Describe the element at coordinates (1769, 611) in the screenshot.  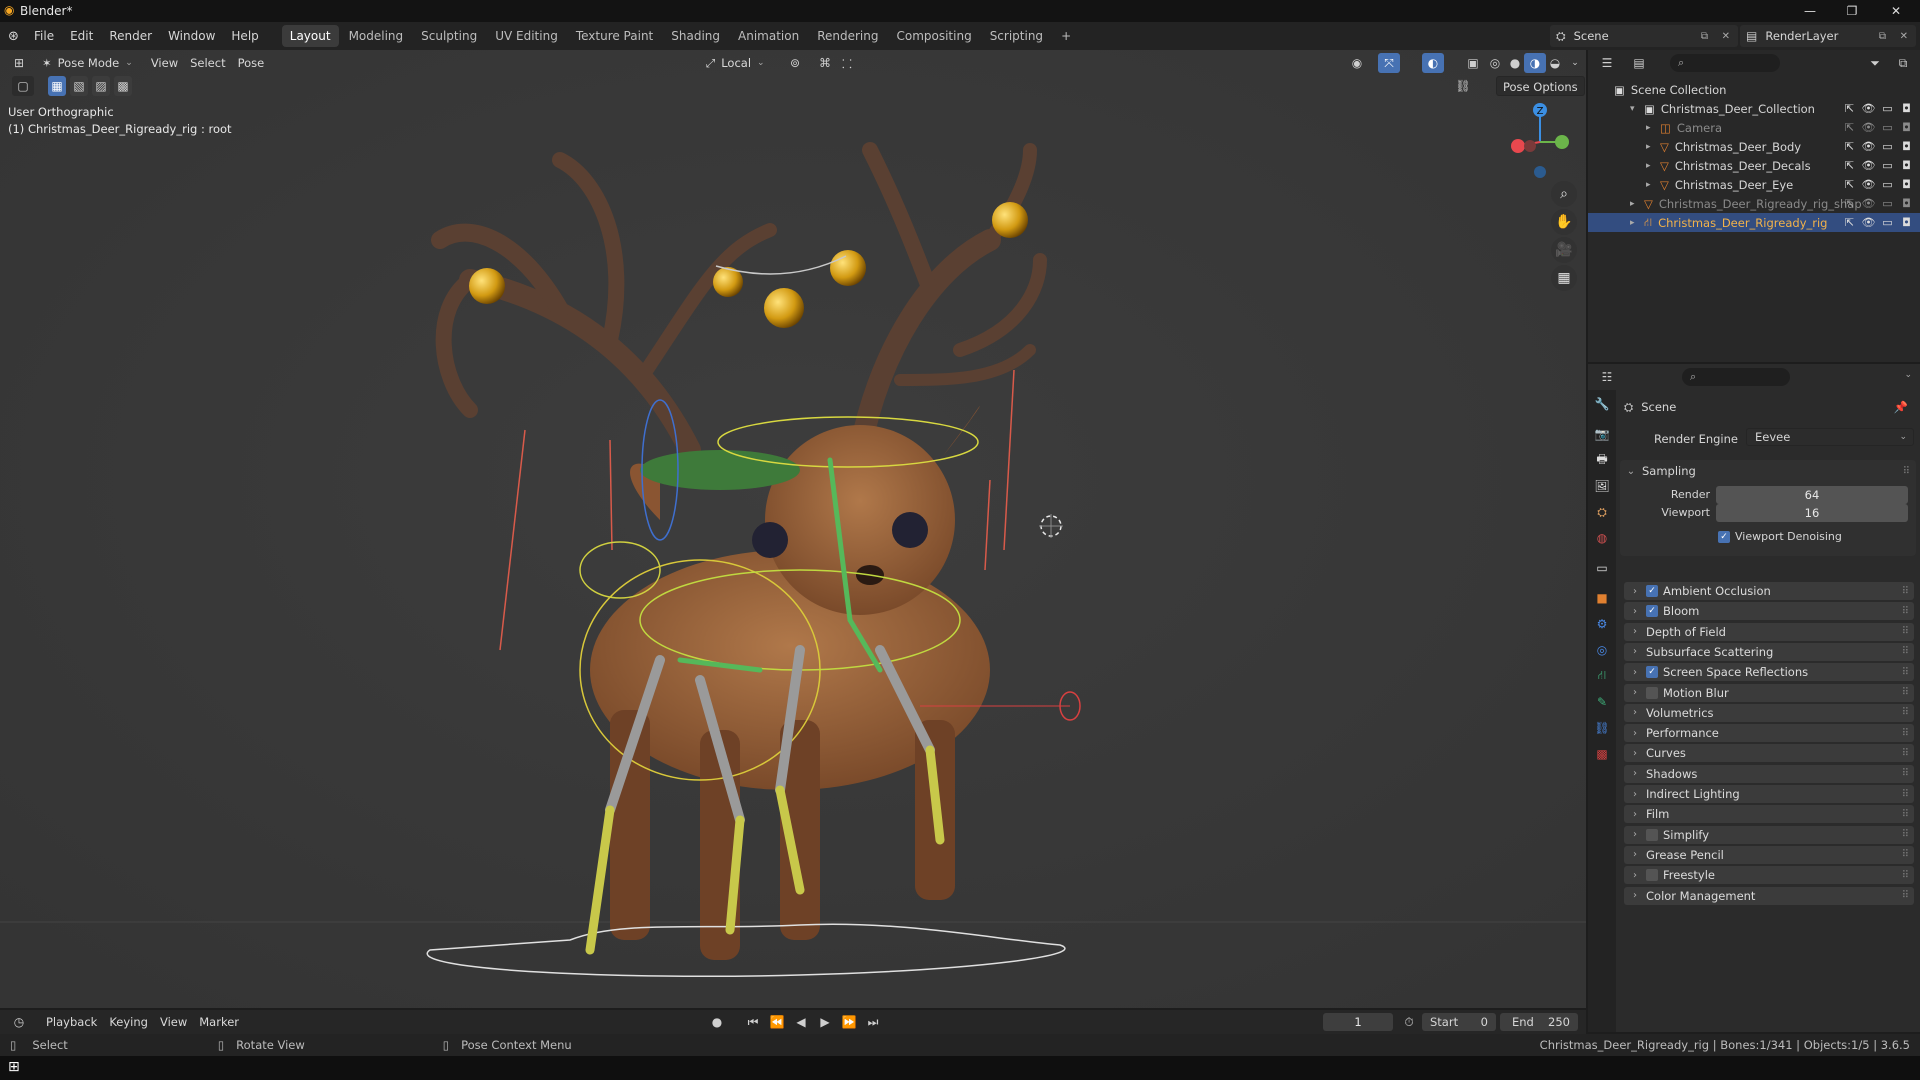
I see `panel-bloom: › ✓ Bloom ⠿` at that location.